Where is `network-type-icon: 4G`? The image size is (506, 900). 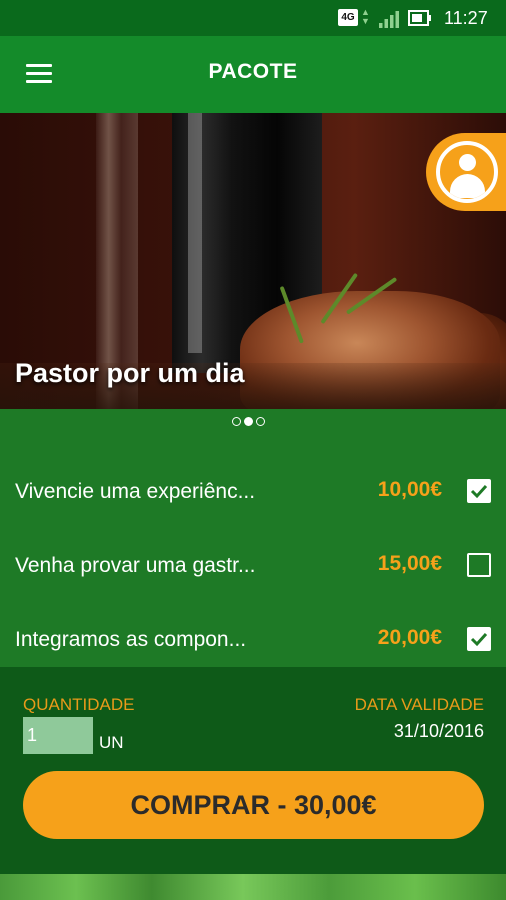 network-type-icon: 4G is located at coordinates (348, 17).